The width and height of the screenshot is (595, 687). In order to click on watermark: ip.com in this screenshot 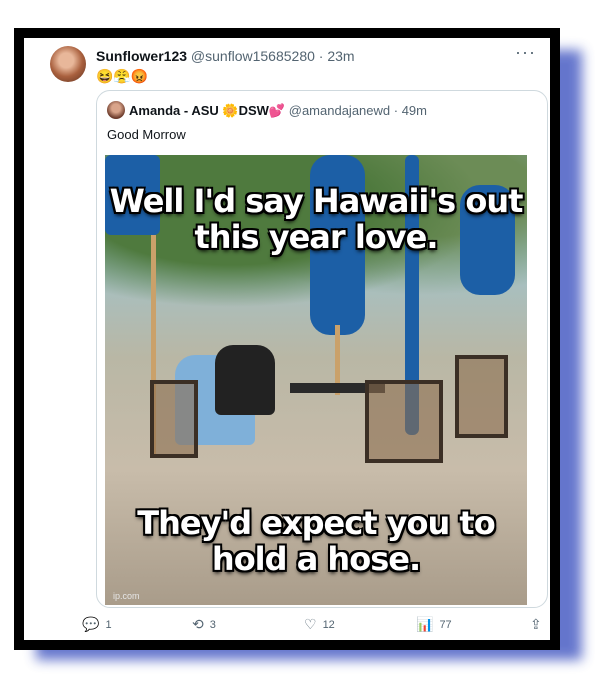, I will do `click(126, 596)`.